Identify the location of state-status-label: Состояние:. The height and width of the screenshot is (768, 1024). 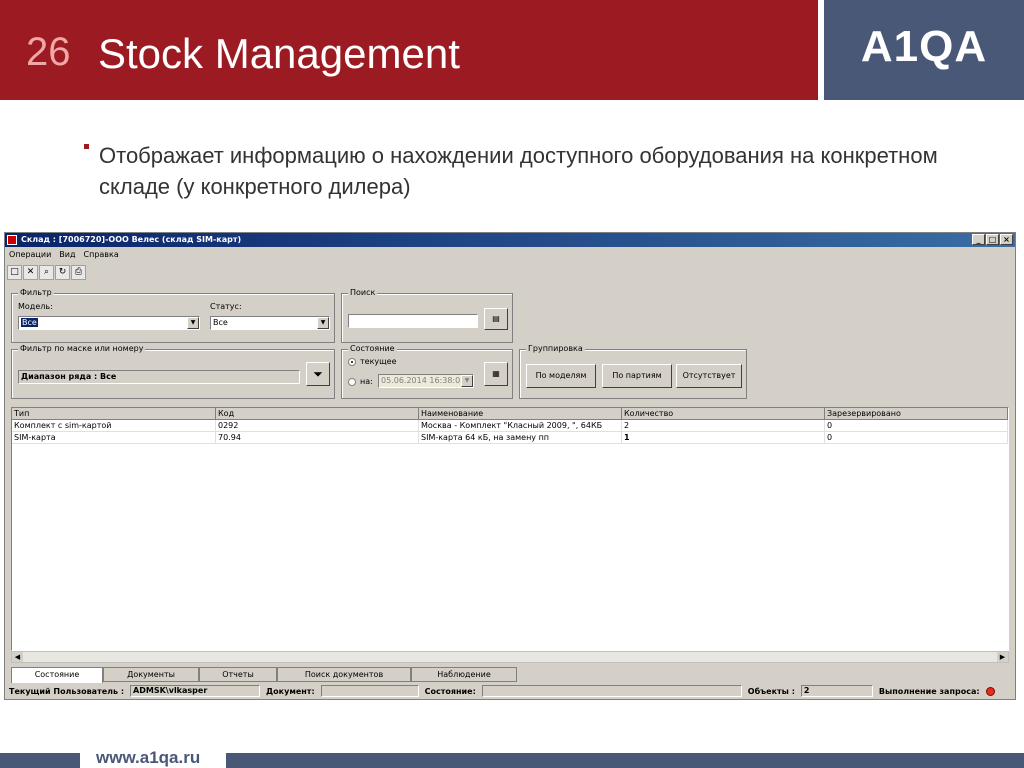
(450, 691).